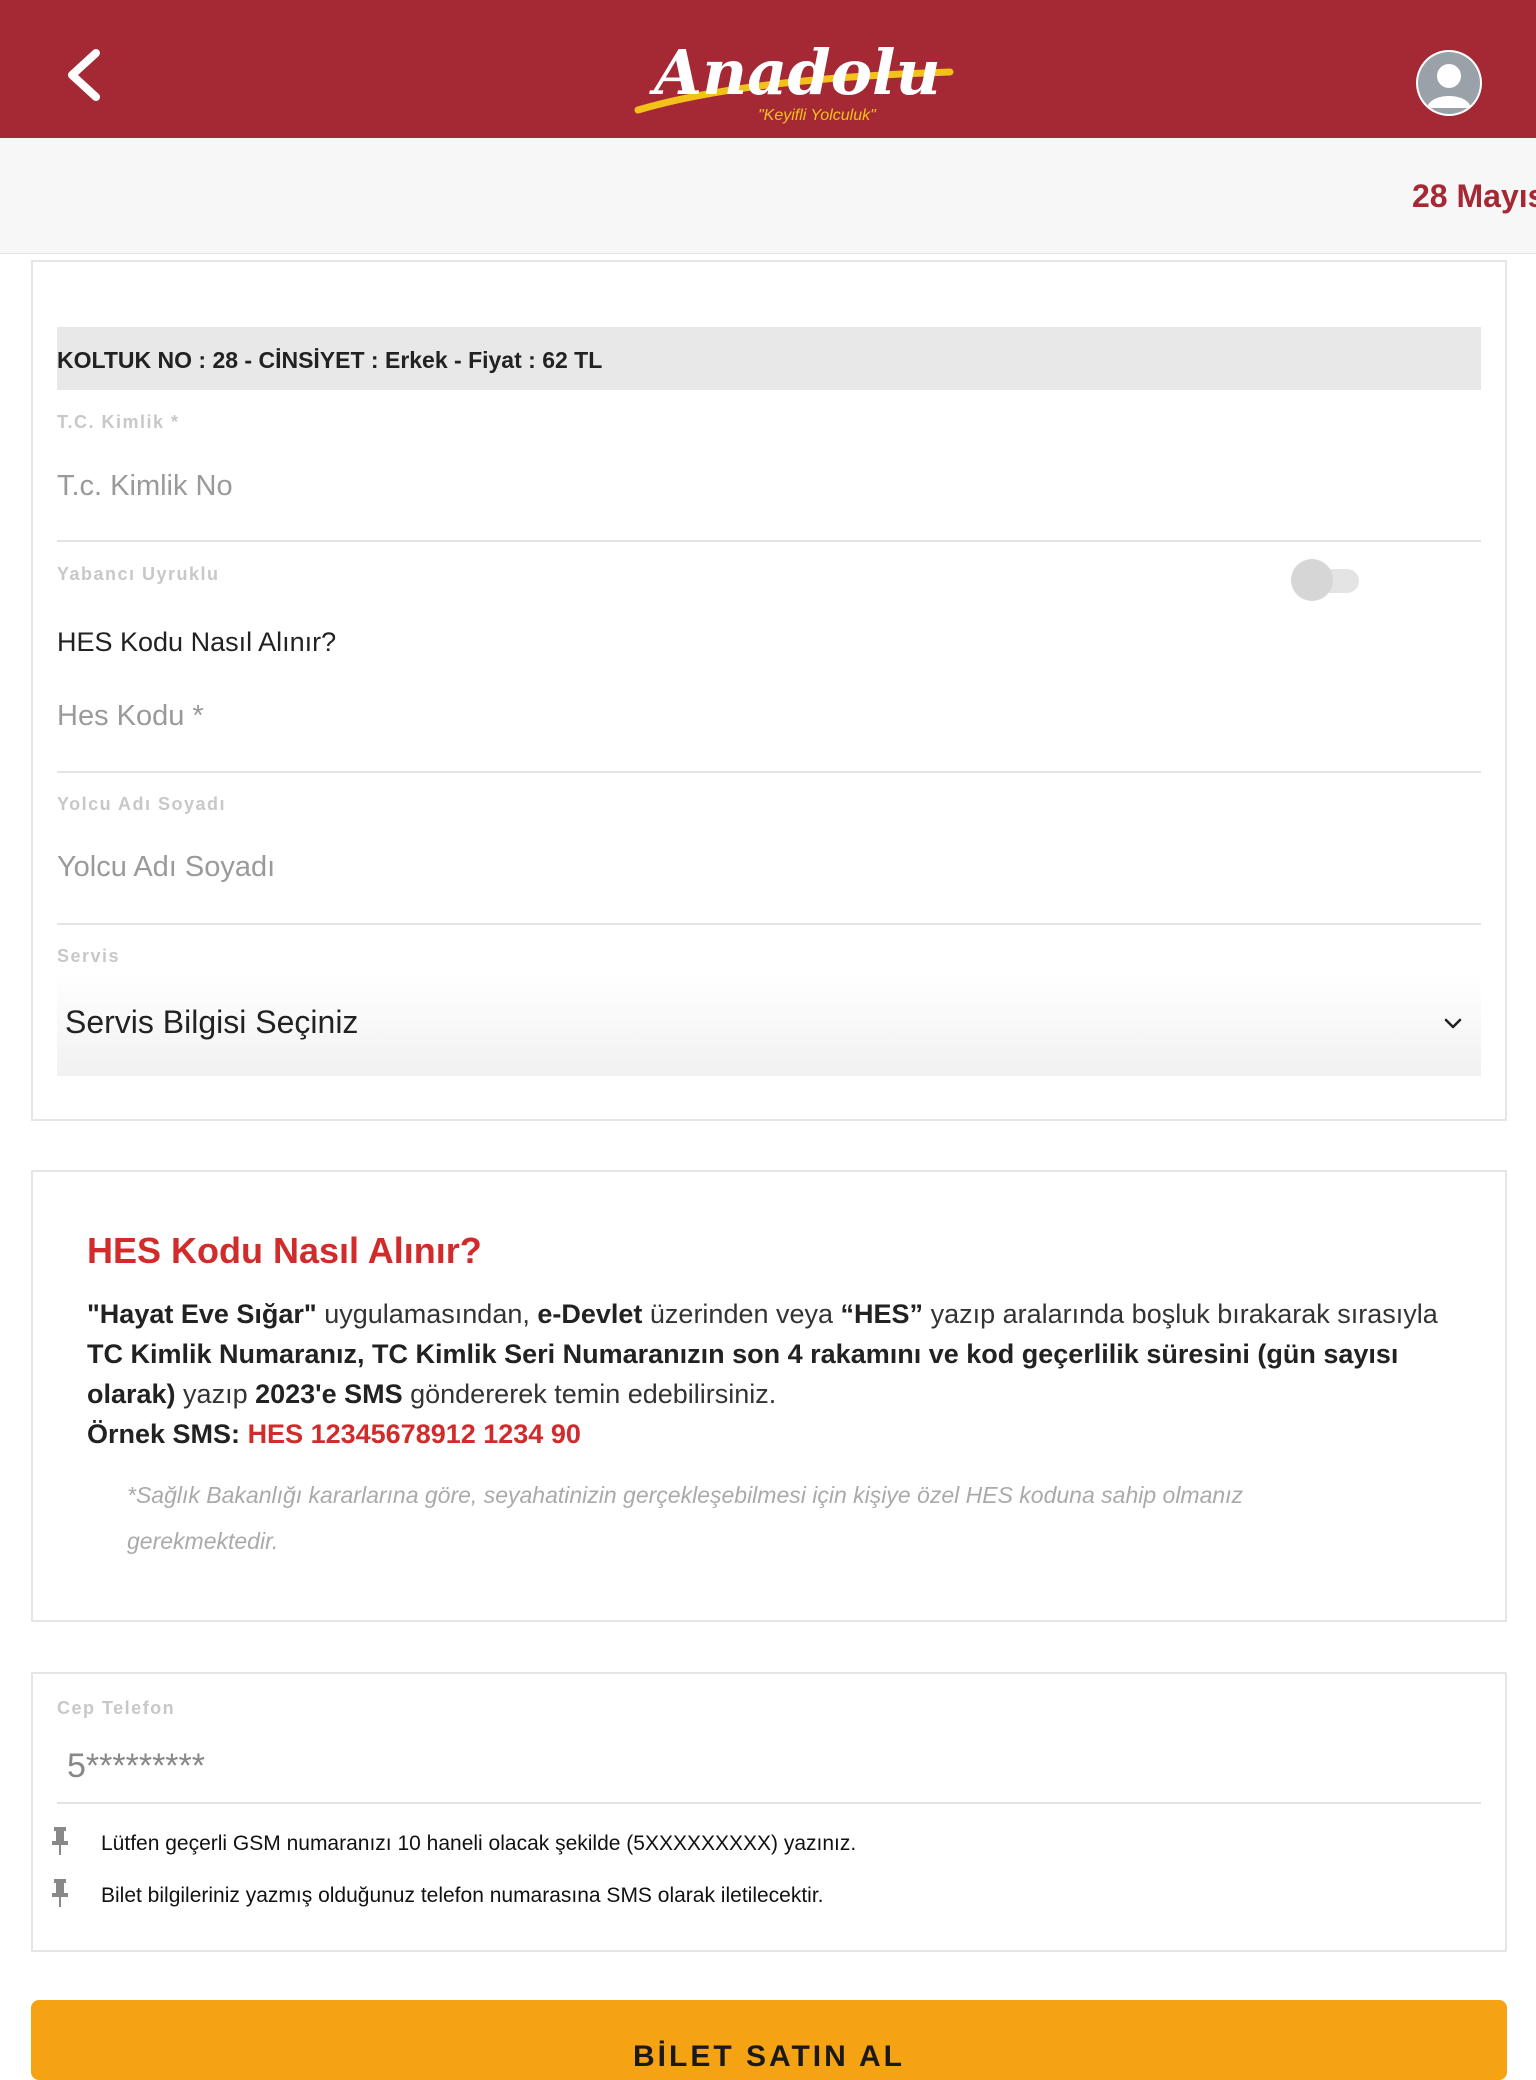  I want to click on brand-slogan: "Keyifli Yolculuk", so click(817, 115).